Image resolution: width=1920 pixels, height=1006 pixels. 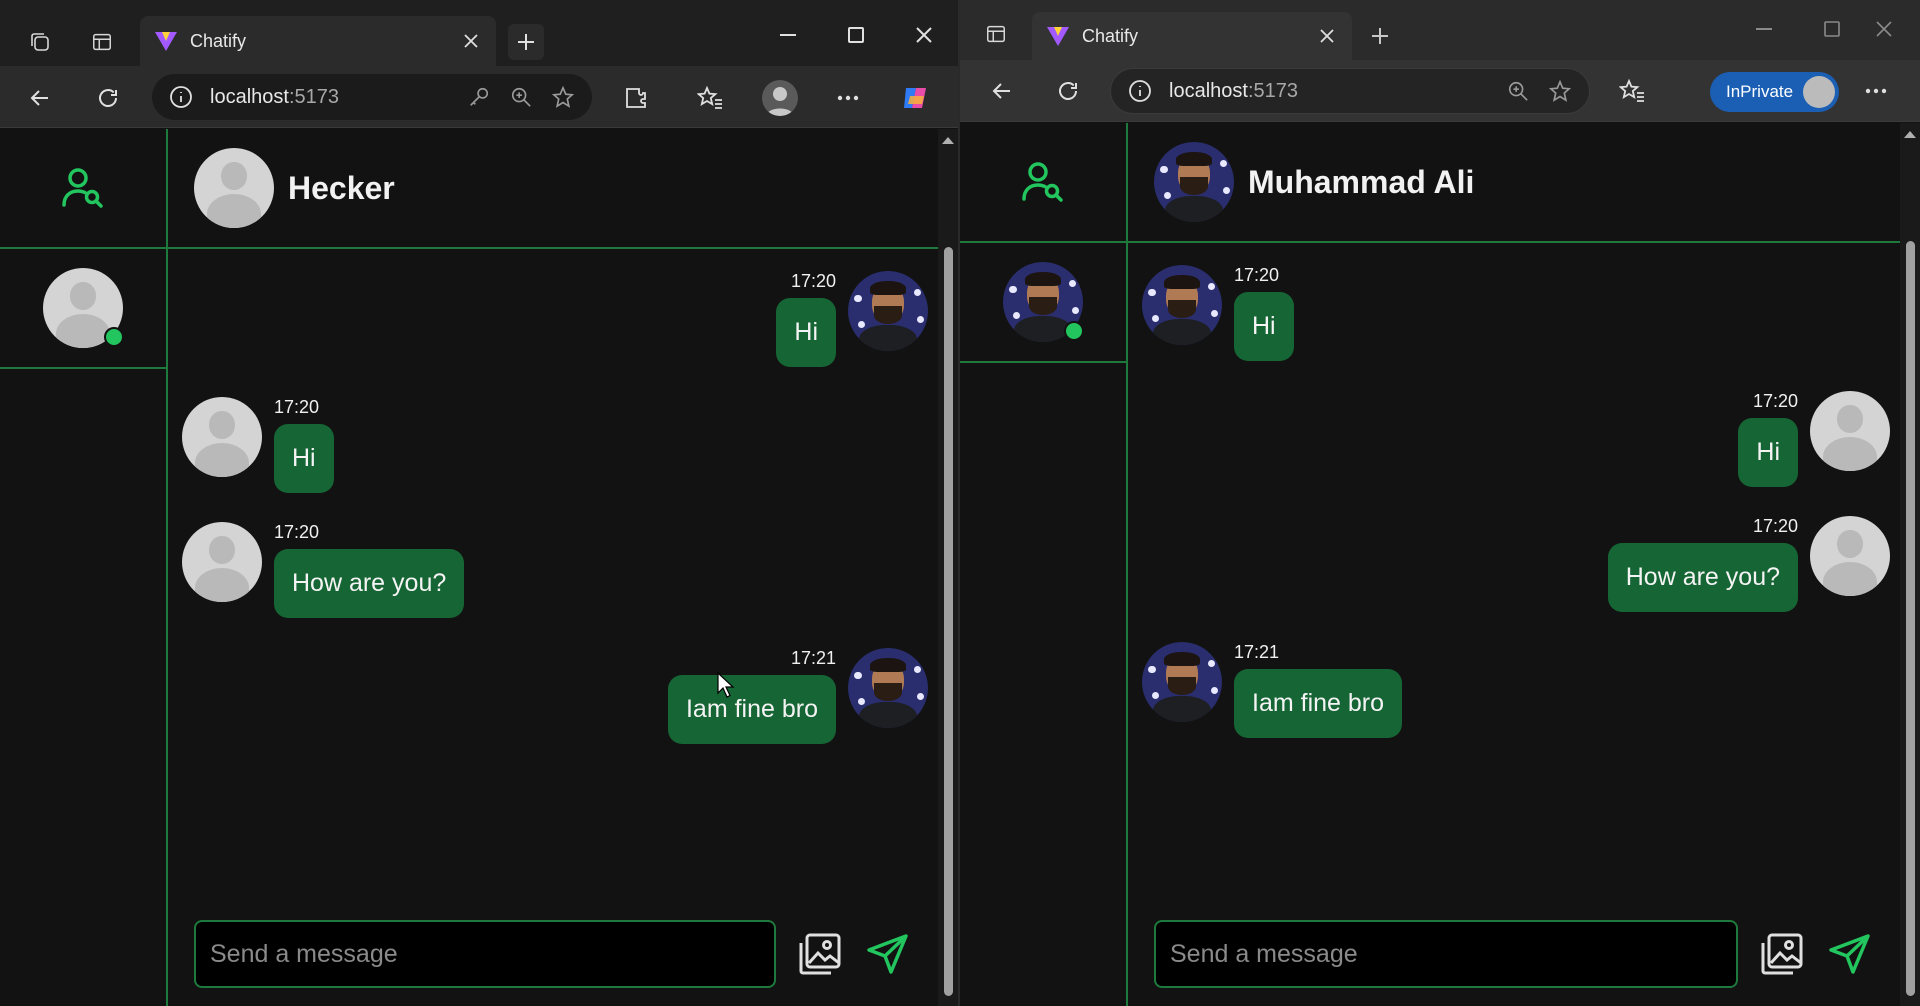 I want to click on copilot-icon, so click(x=916, y=98).